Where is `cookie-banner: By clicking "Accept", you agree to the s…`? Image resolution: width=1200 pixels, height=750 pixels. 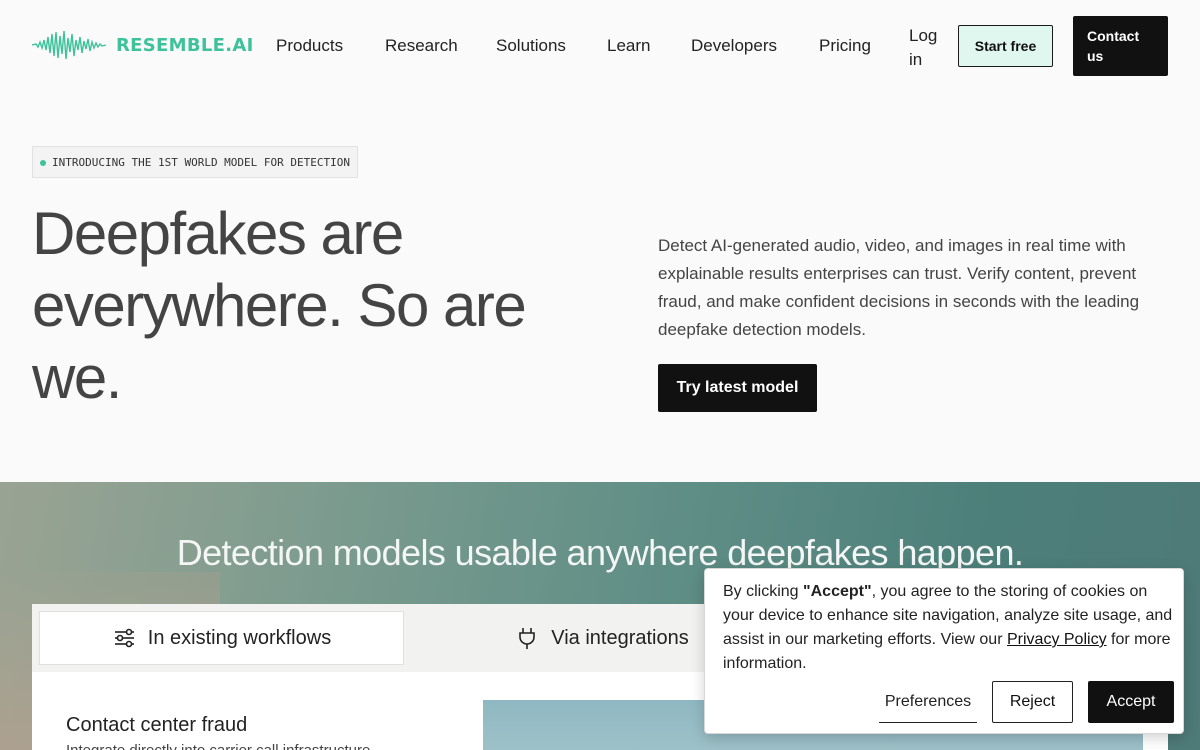
cookie-banner: By clicking "Accept", you agree to the s… is located at coordinates (944, 651).